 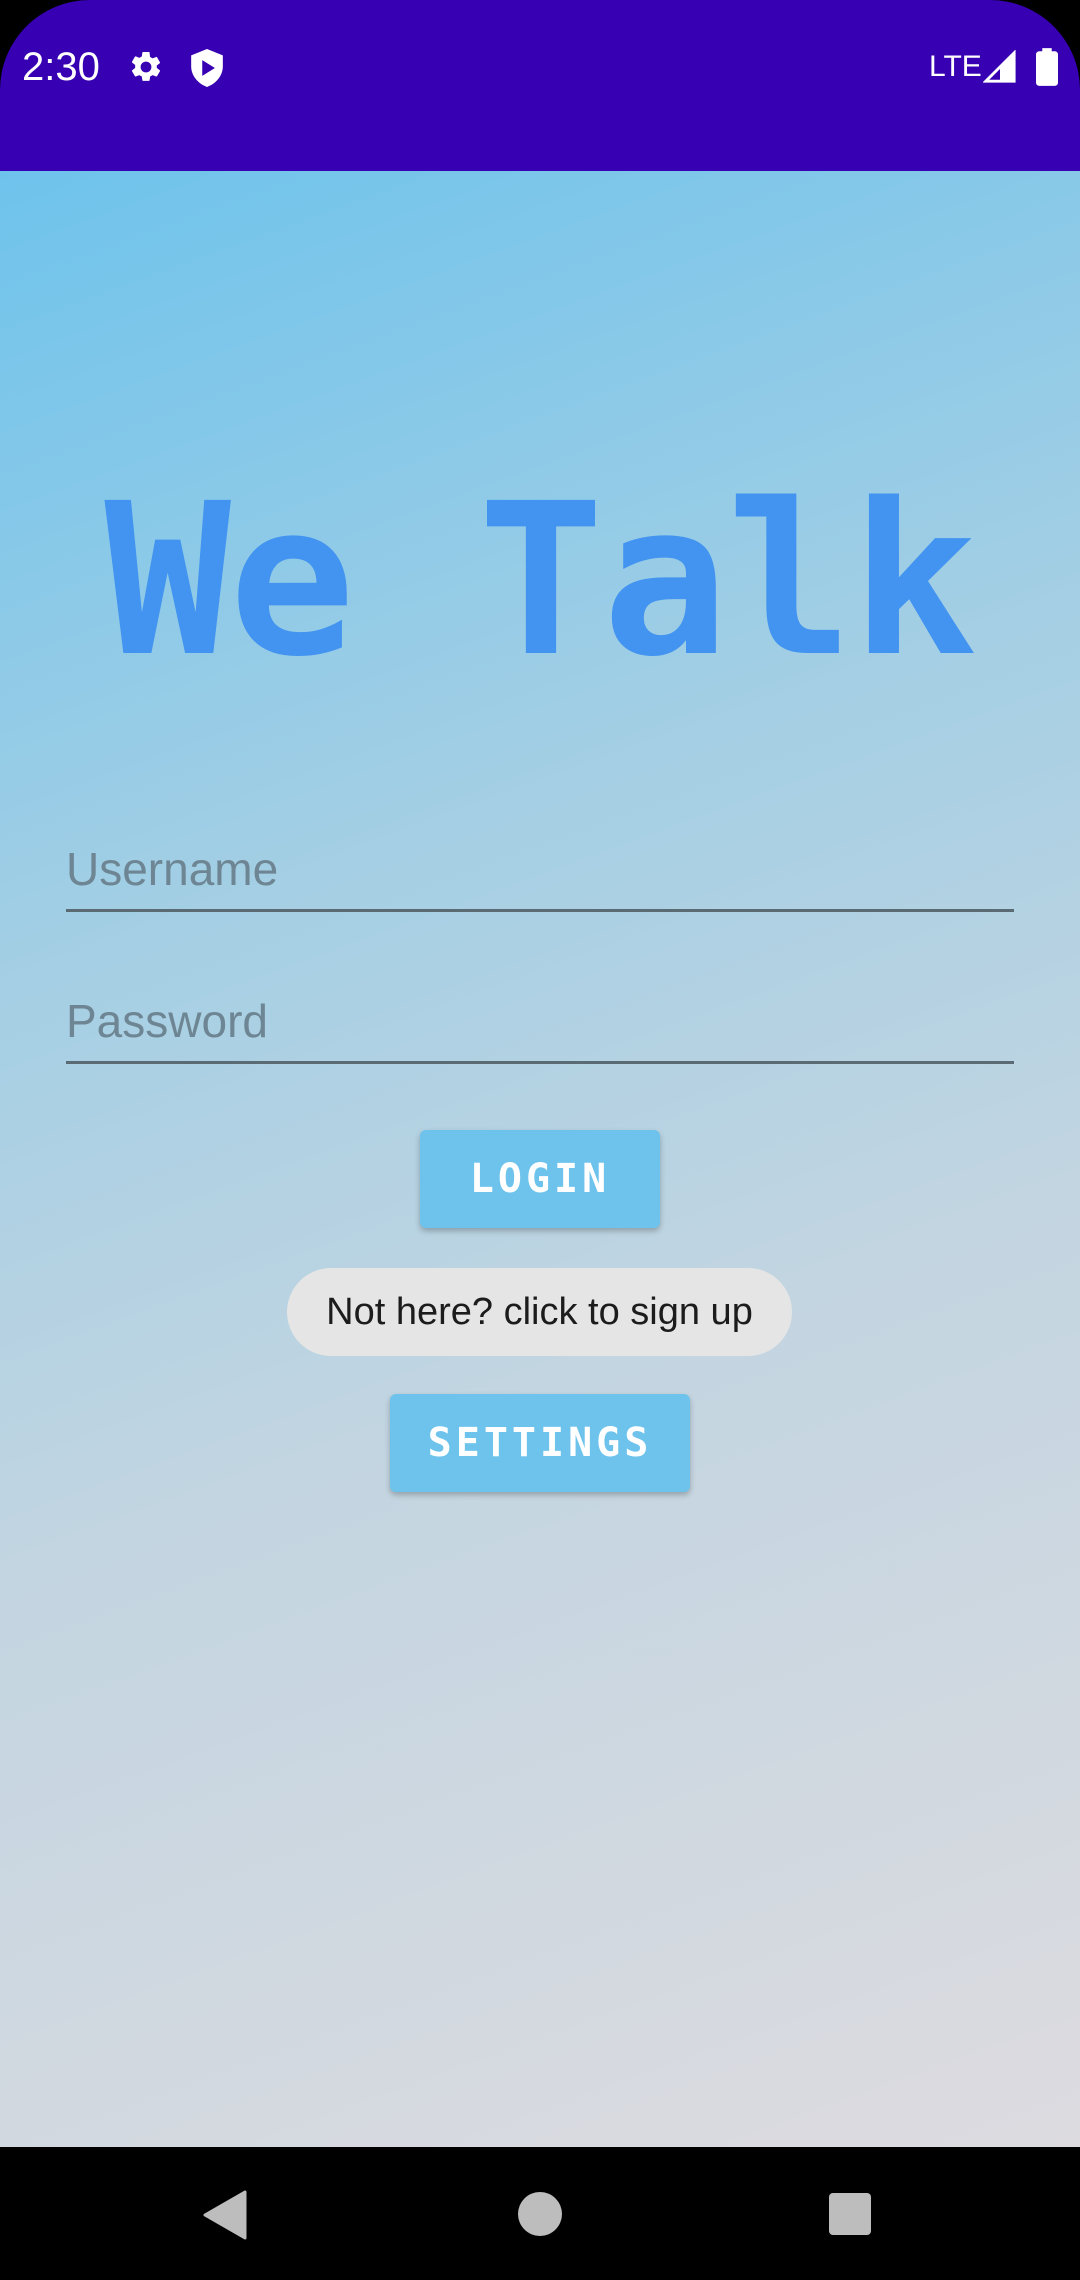 I want to click on login-button: LOGIN, so click(x=540, y=1179).